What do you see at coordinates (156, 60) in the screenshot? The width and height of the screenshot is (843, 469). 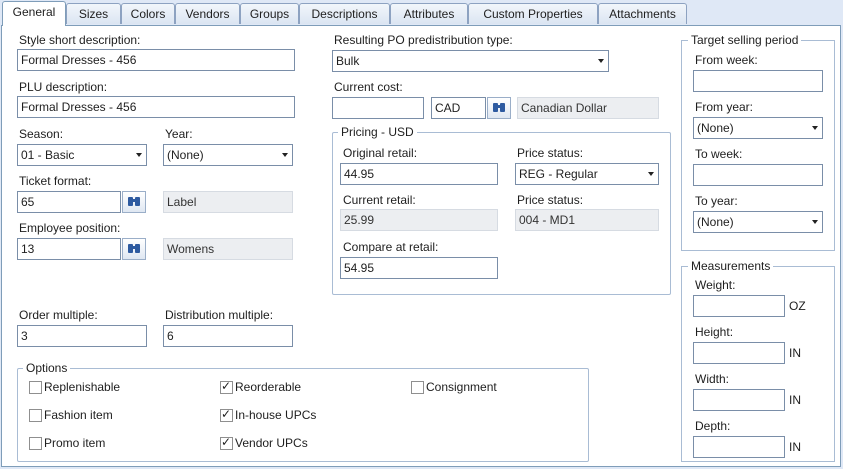 I see `style-short-input: Formal Dresses - 456` at bounding box center [156, 60].